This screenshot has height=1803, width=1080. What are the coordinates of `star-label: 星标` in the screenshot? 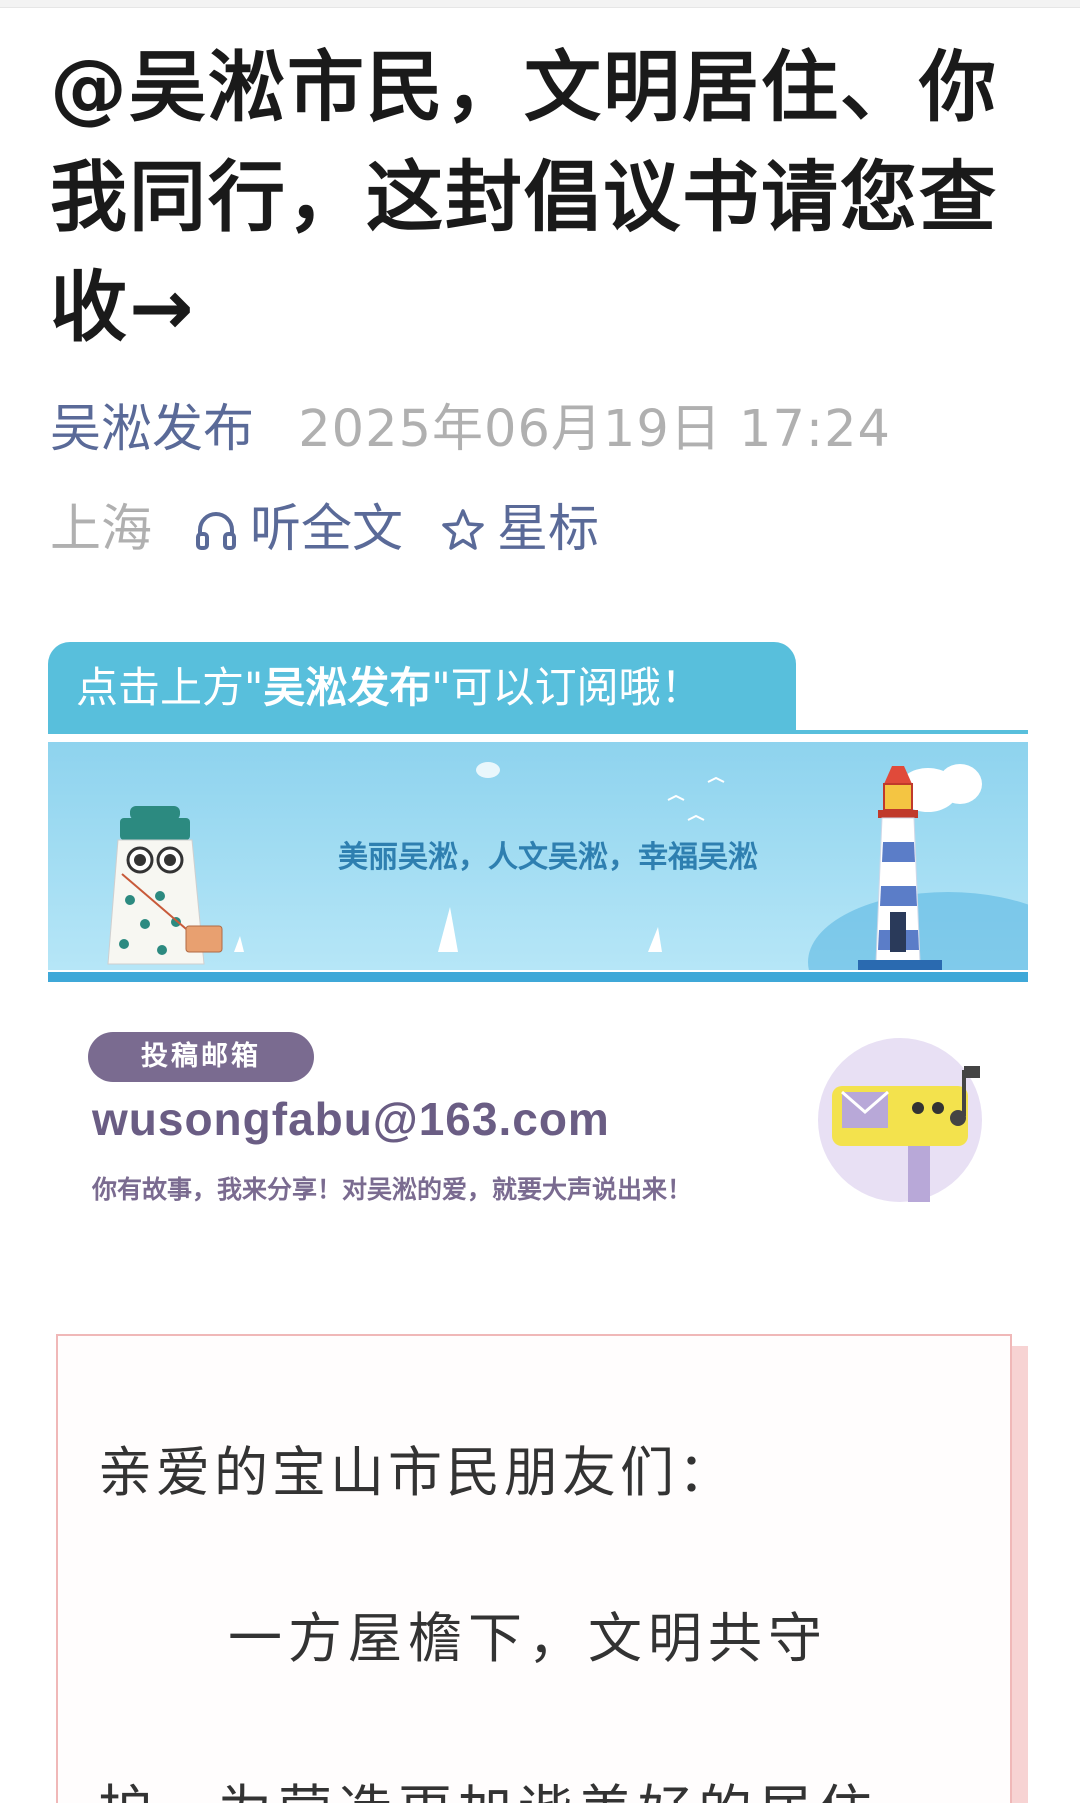 It's located at (548, 529).